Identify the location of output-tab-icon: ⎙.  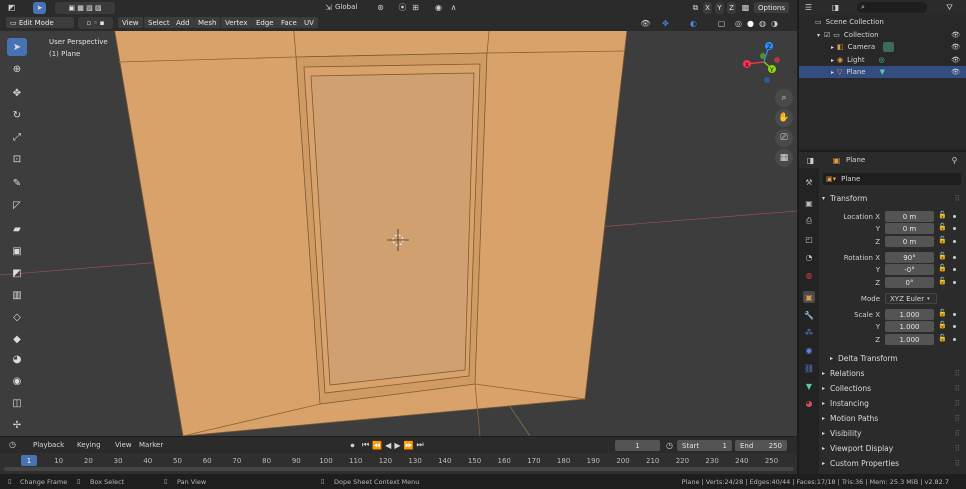
(809, 221).